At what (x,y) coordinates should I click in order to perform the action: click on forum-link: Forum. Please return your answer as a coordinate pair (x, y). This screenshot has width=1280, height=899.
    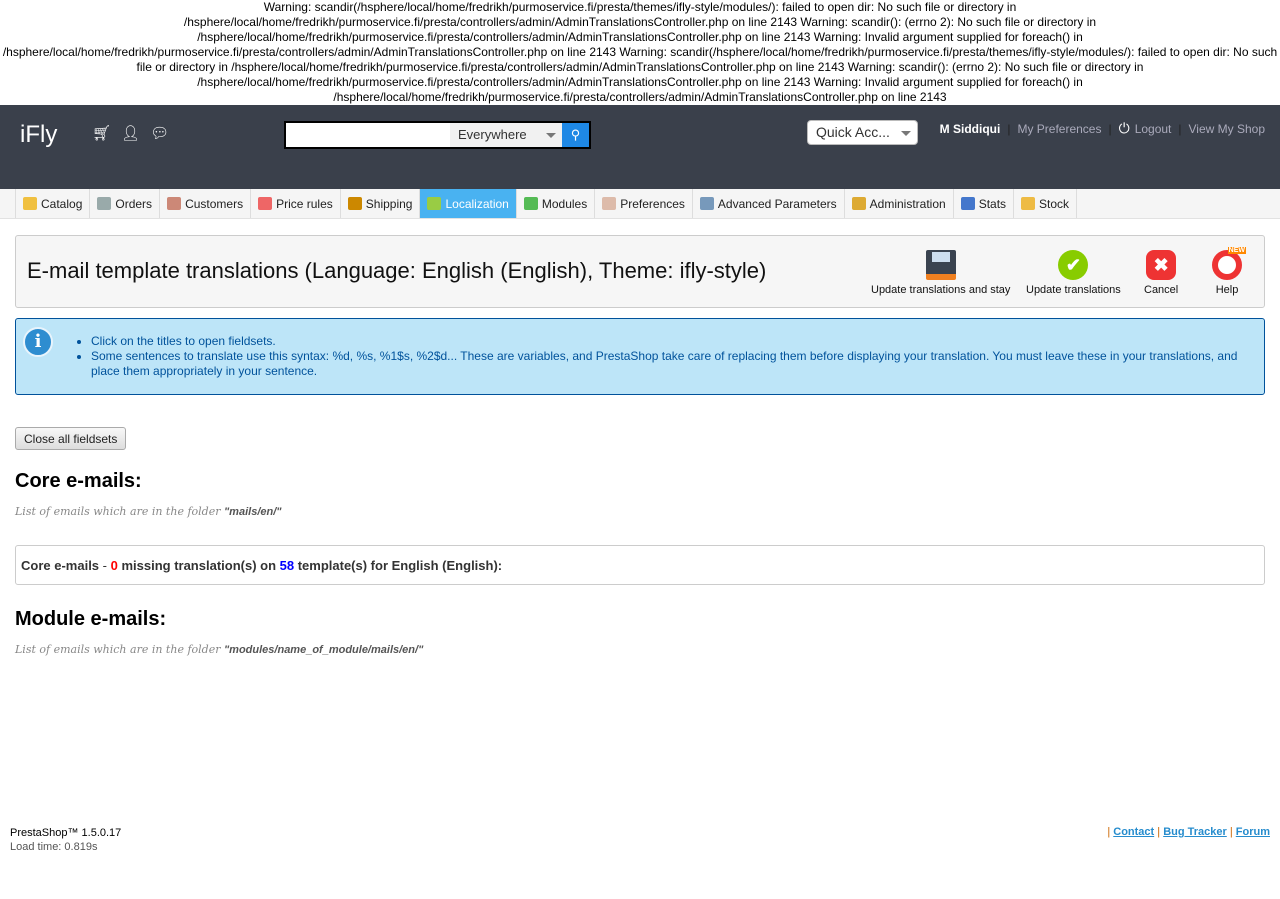
    Looking at the image, I should click on (1253, 832).